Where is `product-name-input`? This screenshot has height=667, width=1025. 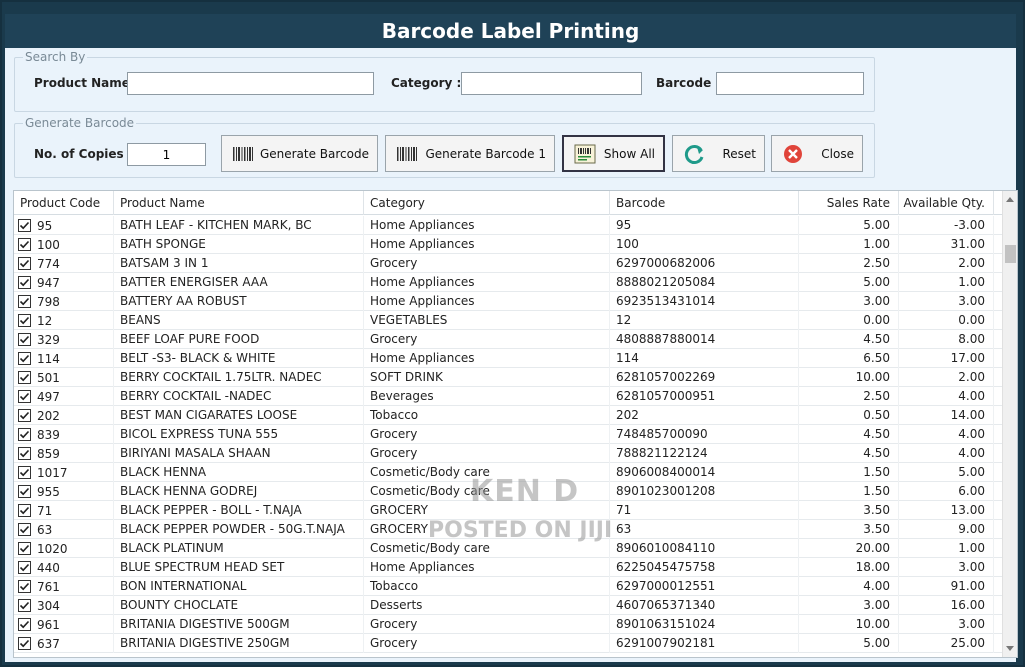
product-name-input is located at coordinates (250, 83).